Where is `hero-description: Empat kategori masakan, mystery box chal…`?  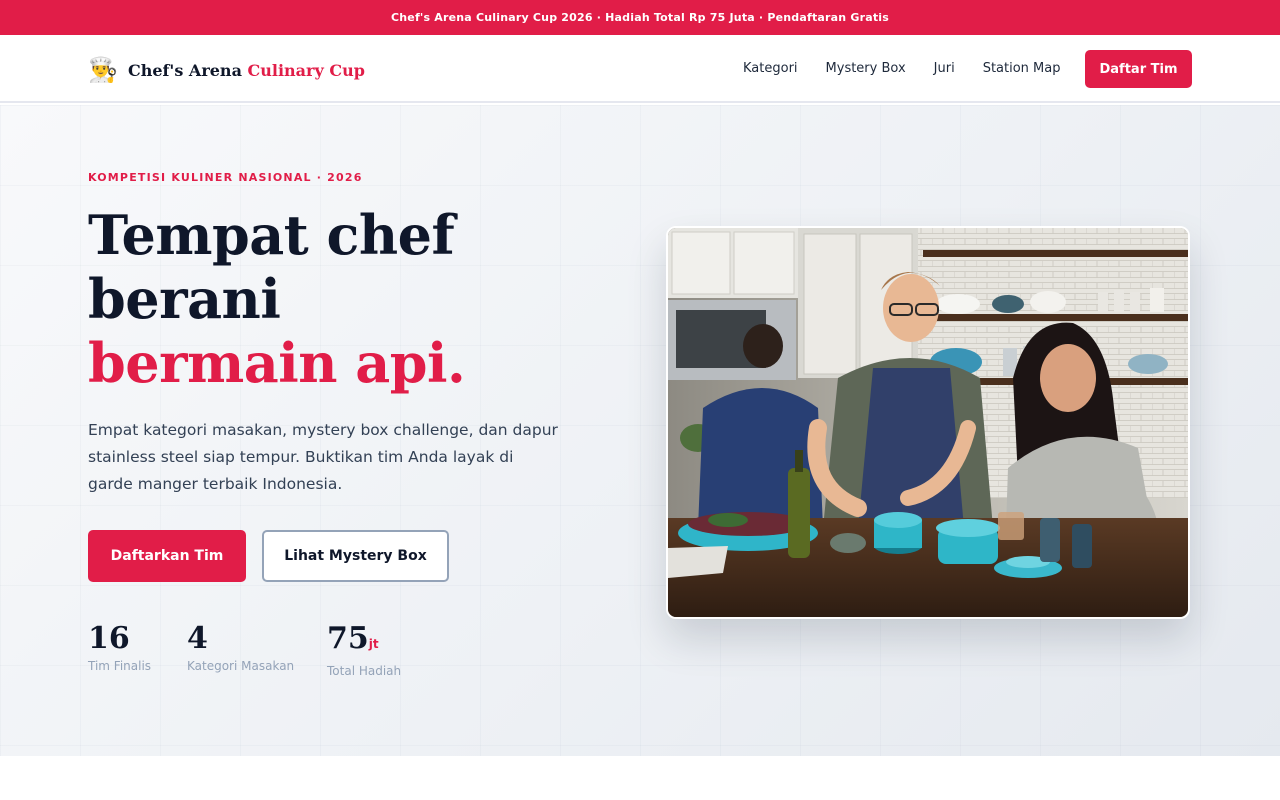
hero-description: Empat kategori masakan, mystery box chal… is located at coordinates (323, 457).